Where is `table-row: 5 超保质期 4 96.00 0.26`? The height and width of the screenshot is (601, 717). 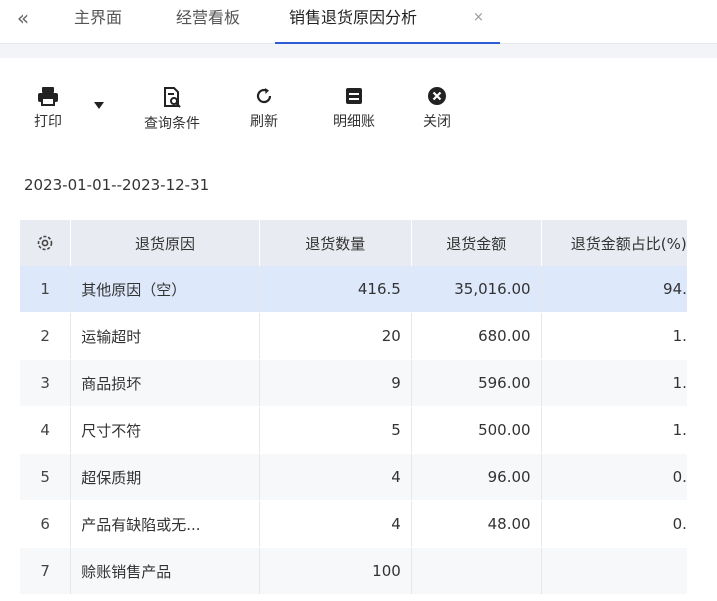
table-row: 5 超保质期 4 96.00 0.26 is located at coordinates (368, 477).